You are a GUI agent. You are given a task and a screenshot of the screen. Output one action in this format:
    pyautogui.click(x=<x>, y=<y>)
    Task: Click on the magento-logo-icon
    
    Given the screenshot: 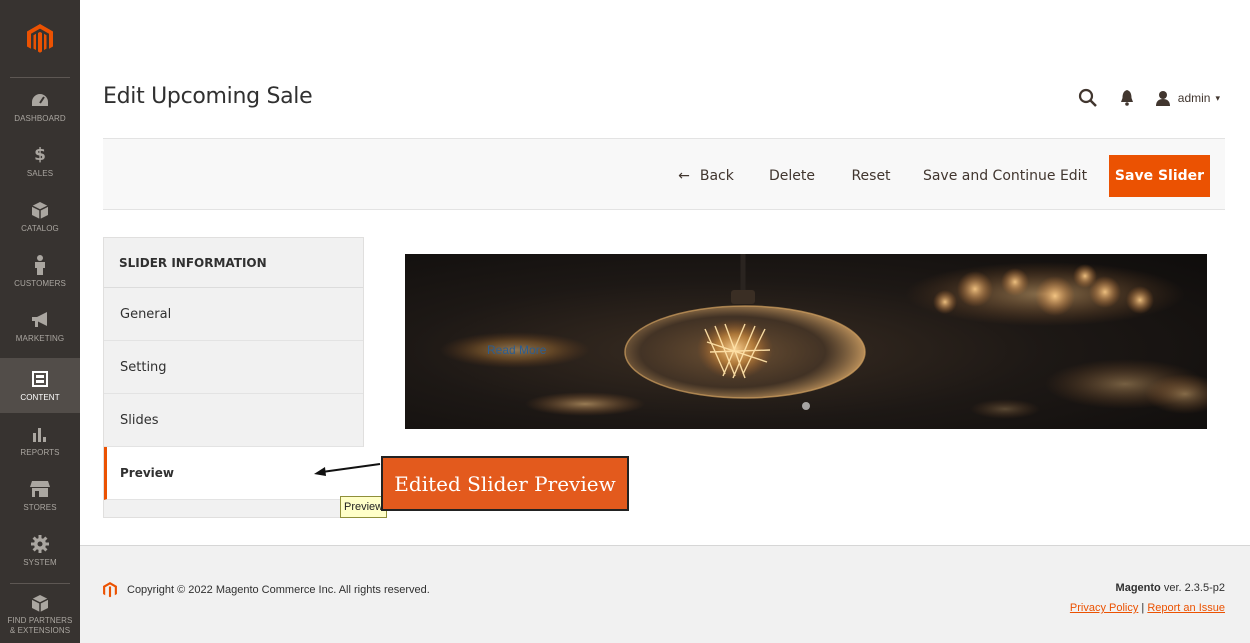 What is the action you would take?
    pyautogui.click(x=40, y=38)
    